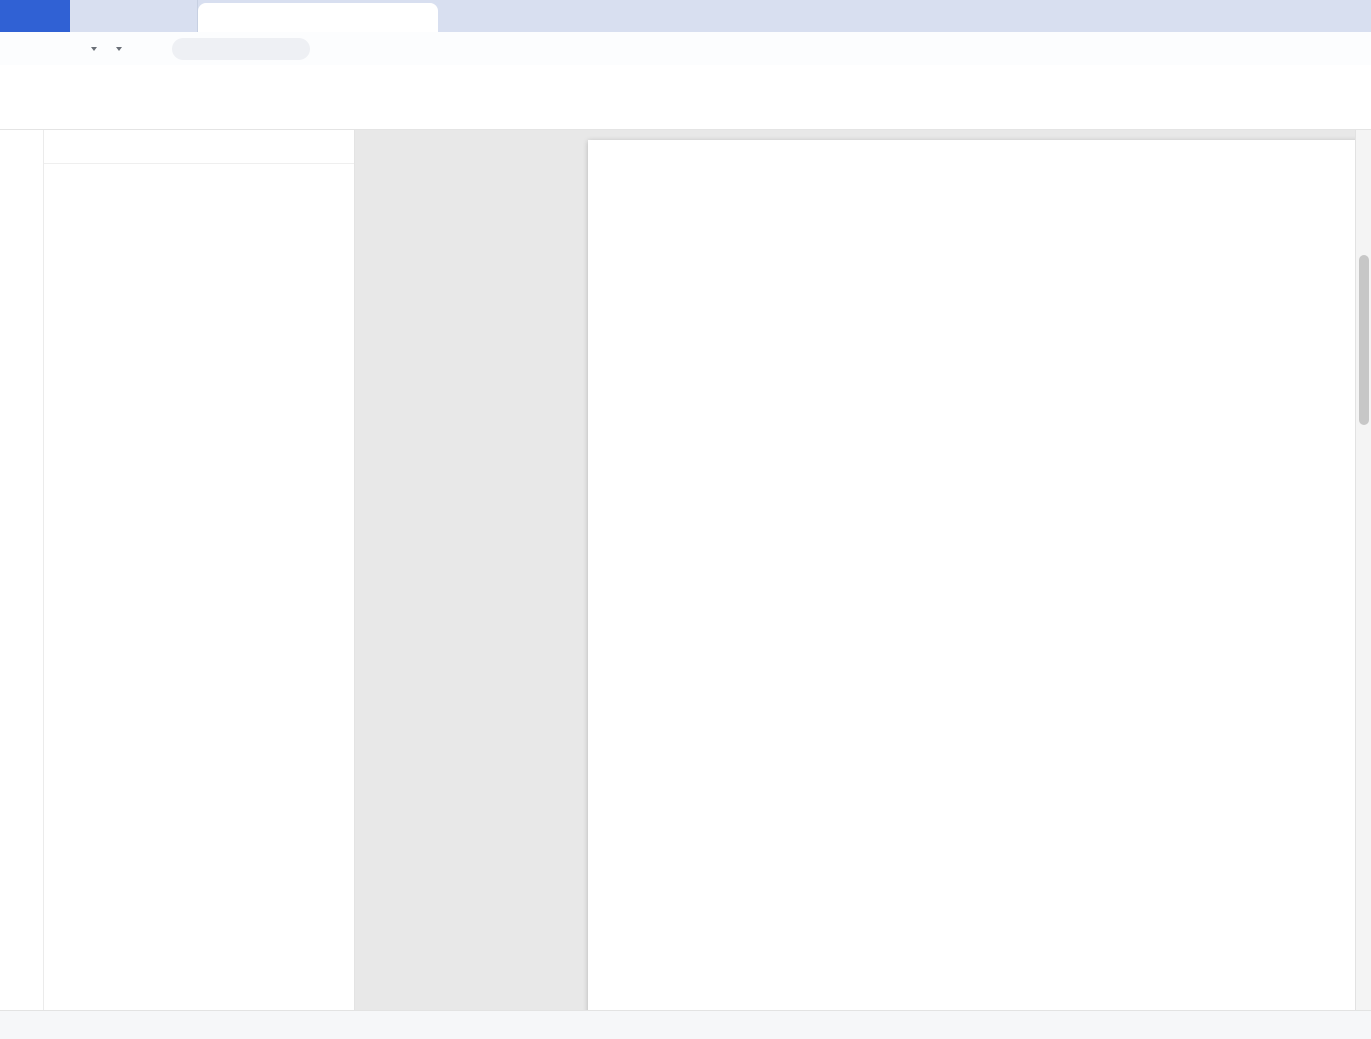 Image resolution: width=1371 pixels, height=1039 pixels. Describe the element at coordinates (22, 570) in the screenshot. I see `side-icon-strip` at that location.